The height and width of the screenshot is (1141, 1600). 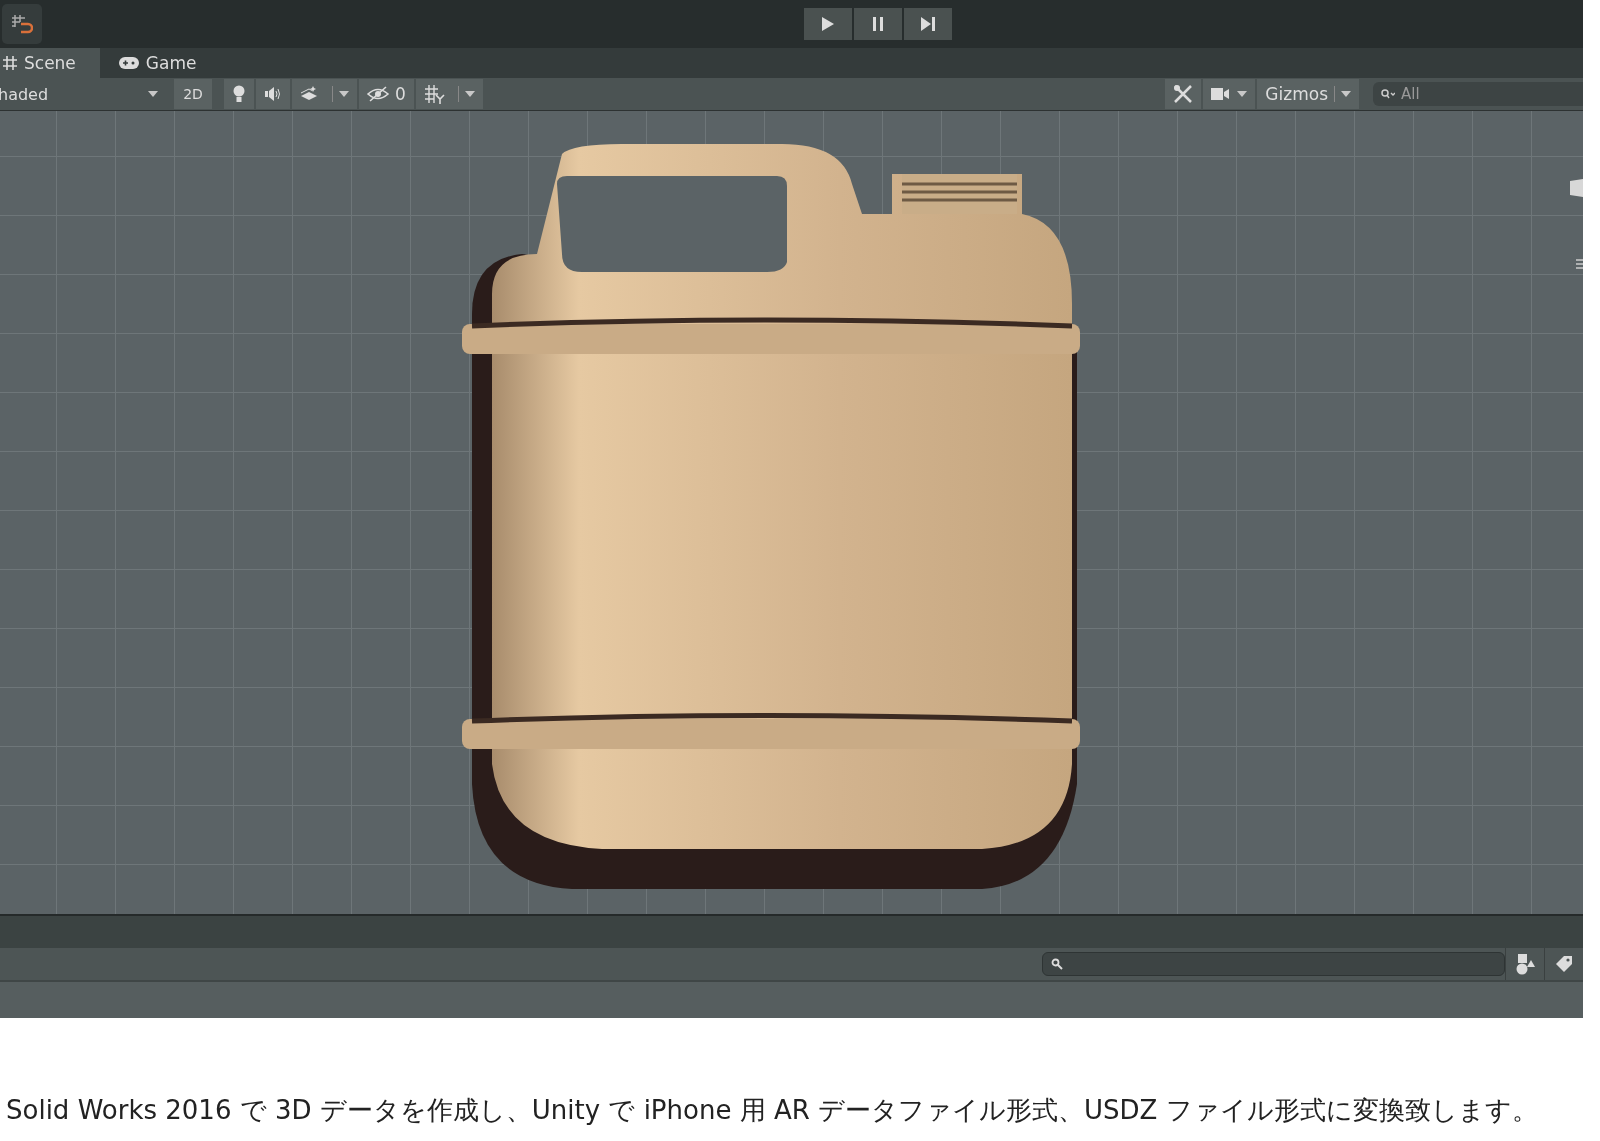 What do you see at coordinates (378, 94) in the screenshot?
I see `eye-slash-icon` at bounding box center [378, 94].